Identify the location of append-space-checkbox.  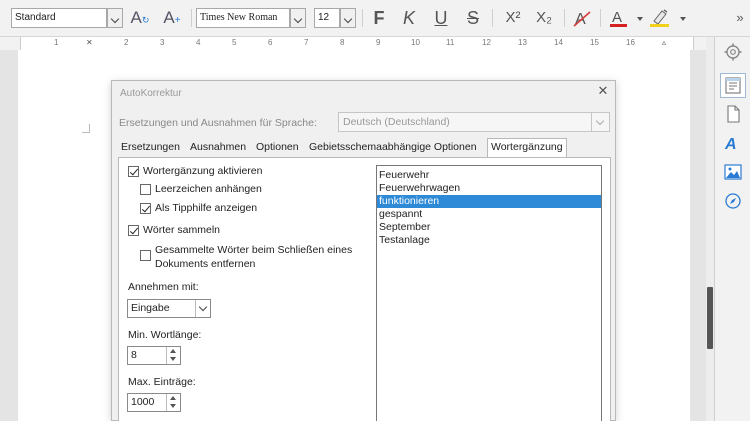
(145, 189).